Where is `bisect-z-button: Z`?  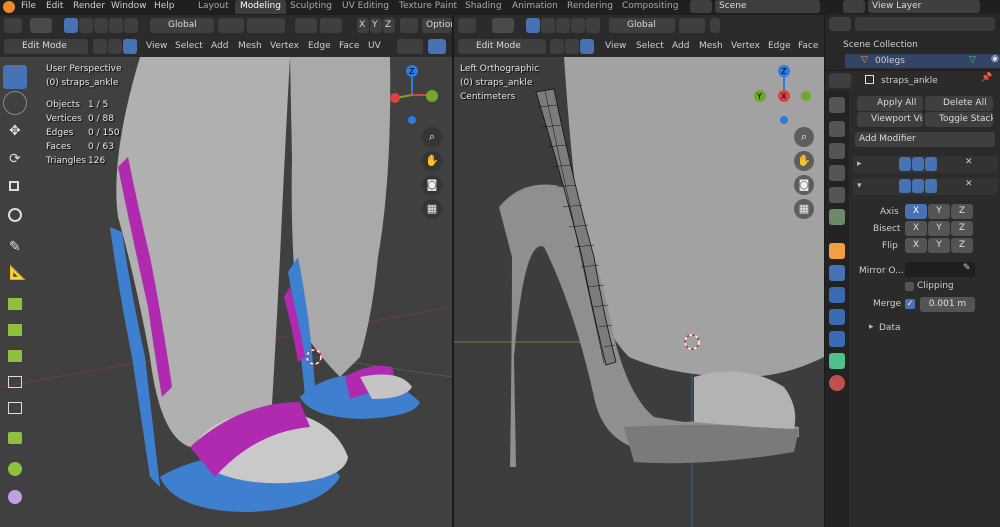
bisect-z-button: Z is located at coordinates (962, 228).